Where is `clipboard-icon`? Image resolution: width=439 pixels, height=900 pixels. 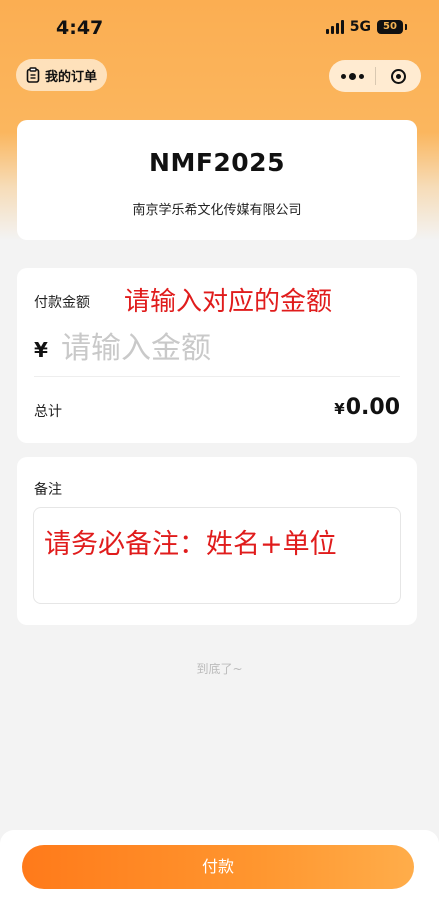 clipboard-icon is located at coordinates (33, 75).